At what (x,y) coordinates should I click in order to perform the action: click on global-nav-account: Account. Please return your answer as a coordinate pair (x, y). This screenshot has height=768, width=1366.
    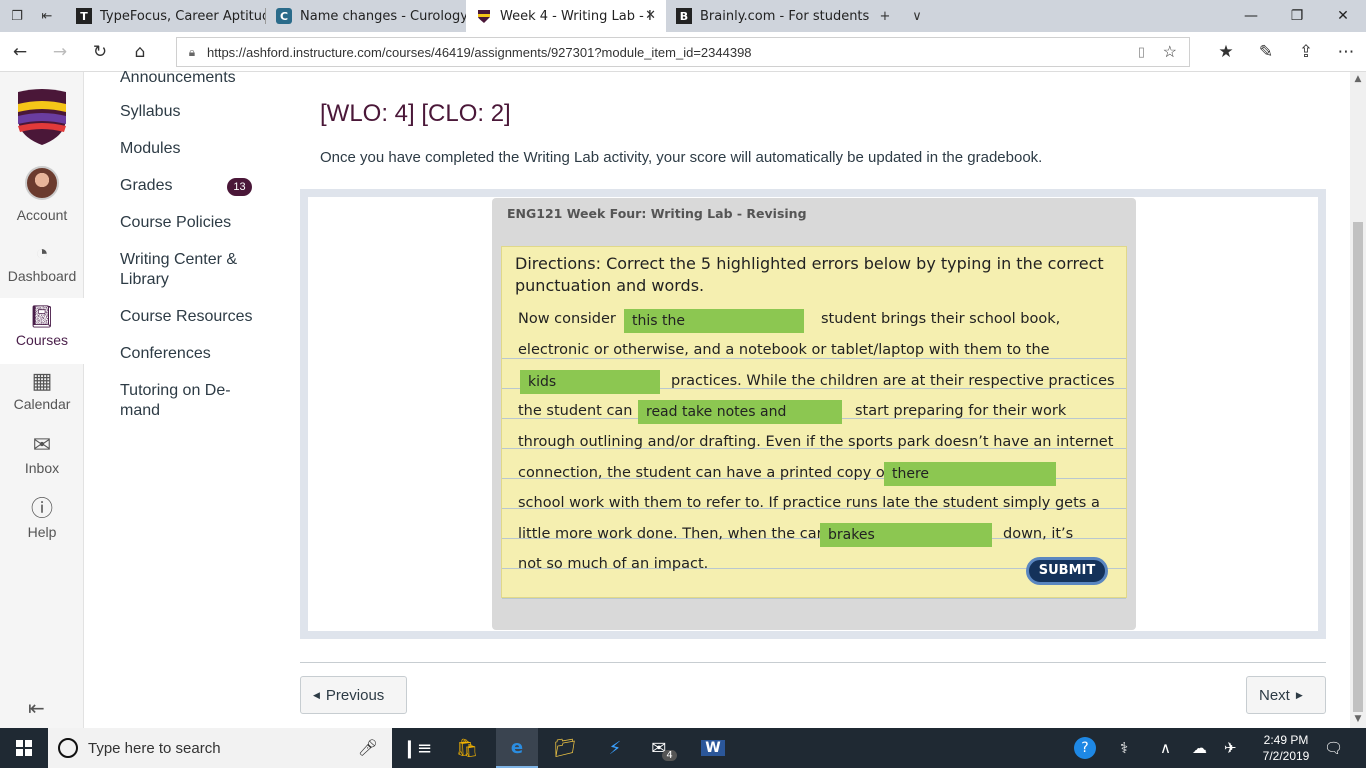
    Looking at the image, I should click on (42, 193).